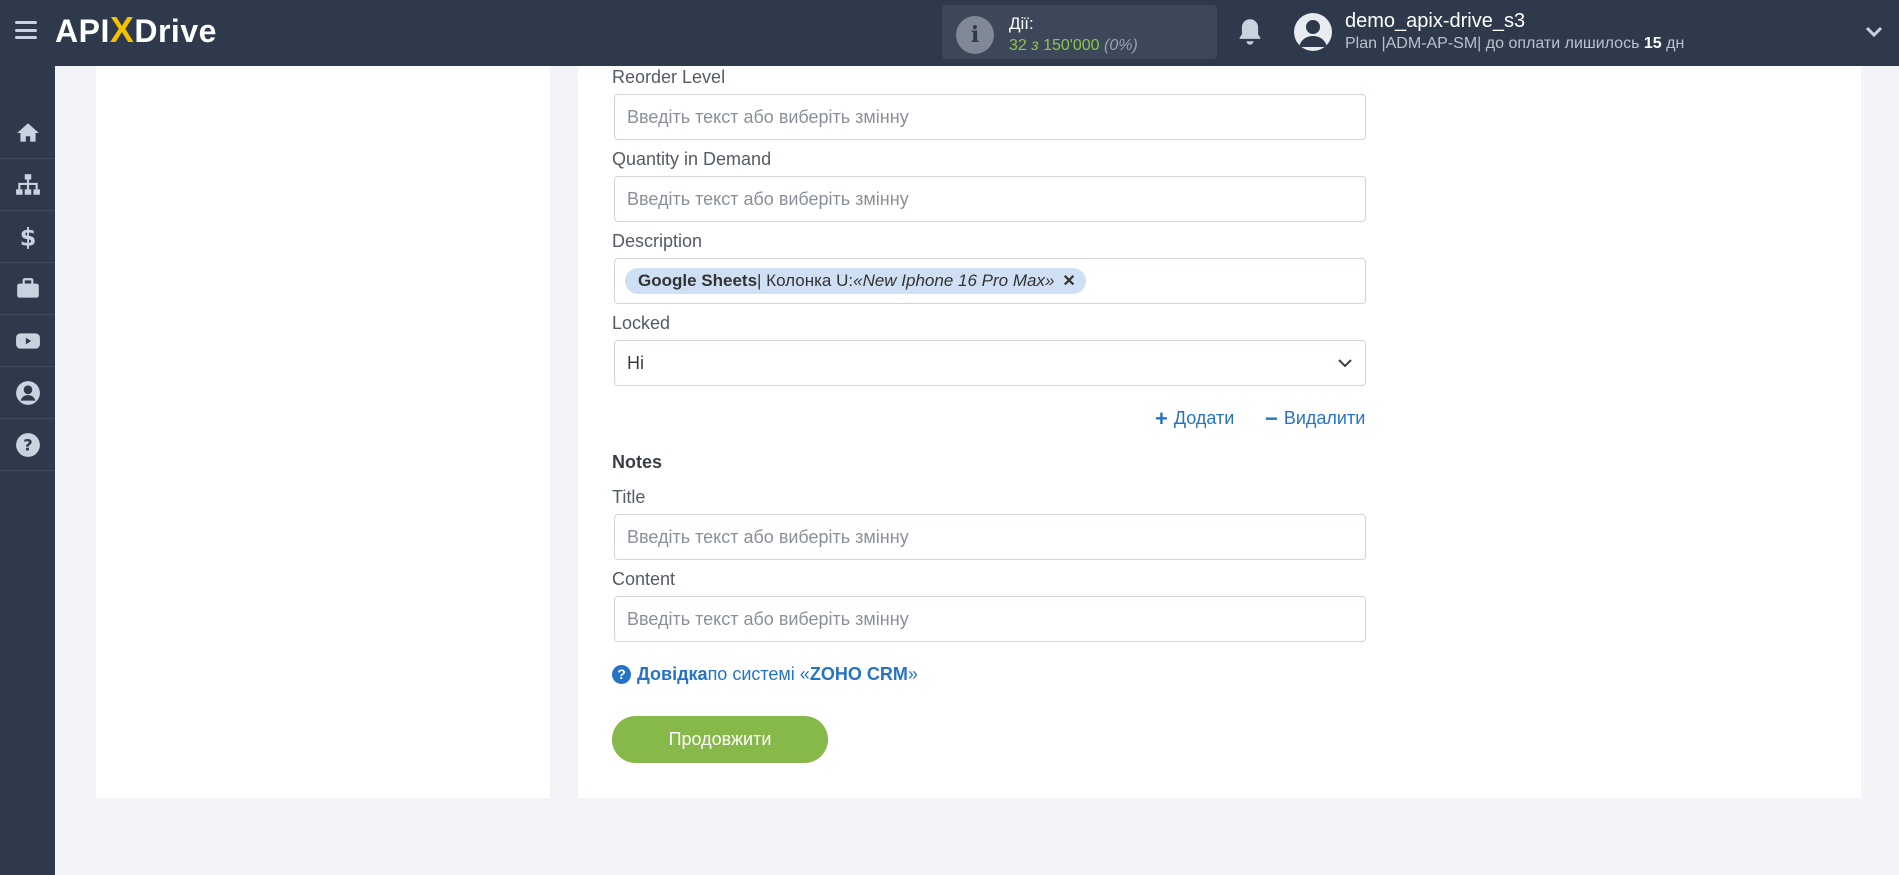 The width and height of the screenshot is (1899, 875). Describe the element at coordinates (990, 619) in the screenshot. I see `content-input: Введіть текст або виберіть змінну` at that location.